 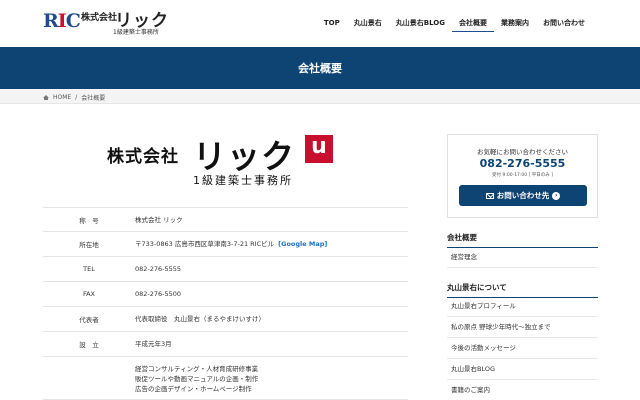 I want to click on row-value: 株式会社 リック, so click(x=159, y=219).